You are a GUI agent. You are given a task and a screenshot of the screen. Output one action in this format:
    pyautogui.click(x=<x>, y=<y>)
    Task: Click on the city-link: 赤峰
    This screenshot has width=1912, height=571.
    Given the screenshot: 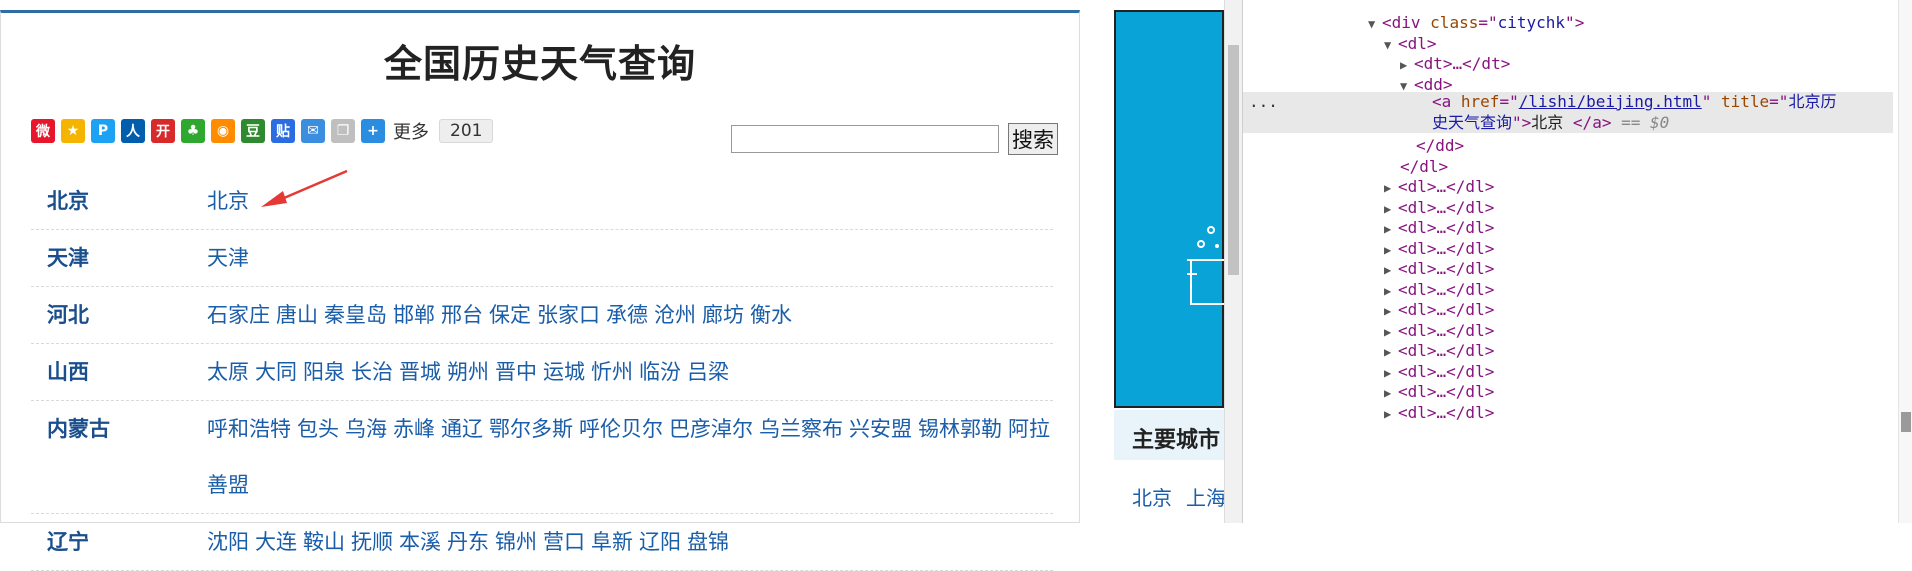 What is the action you would take?
    pyautogui.click(x=414, y=429)
    